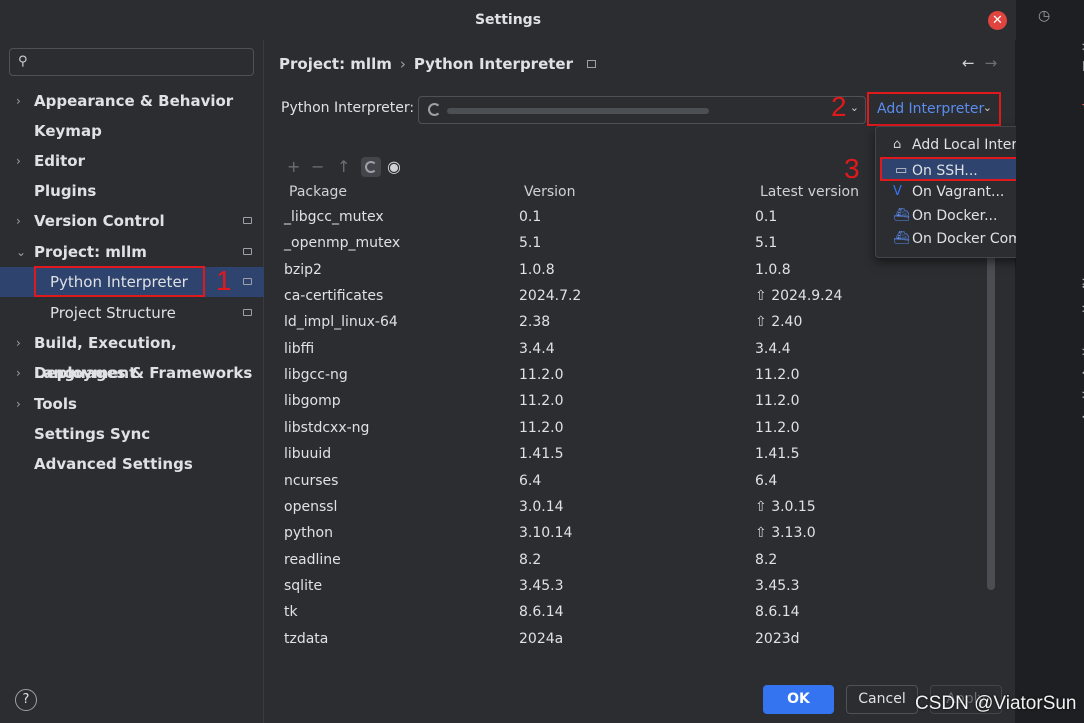 The width and height of the screenshot is (1084, 723). Describe the element at coordinates (308, 533) in the screenshot. I see `cell-package: python` at that location.